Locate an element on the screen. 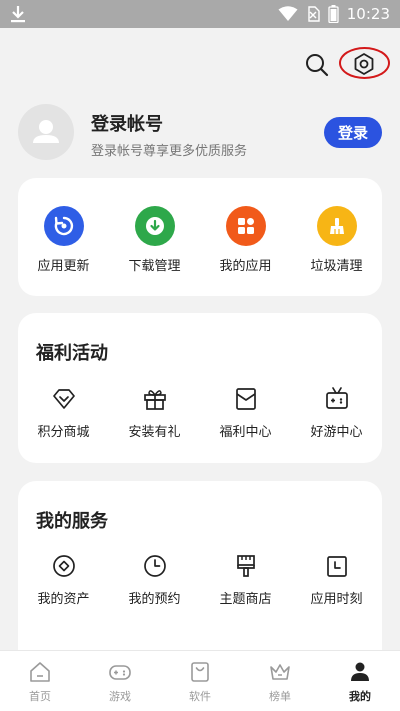  quick-action-label: 我的应用 is located at coordinates (245, 266).